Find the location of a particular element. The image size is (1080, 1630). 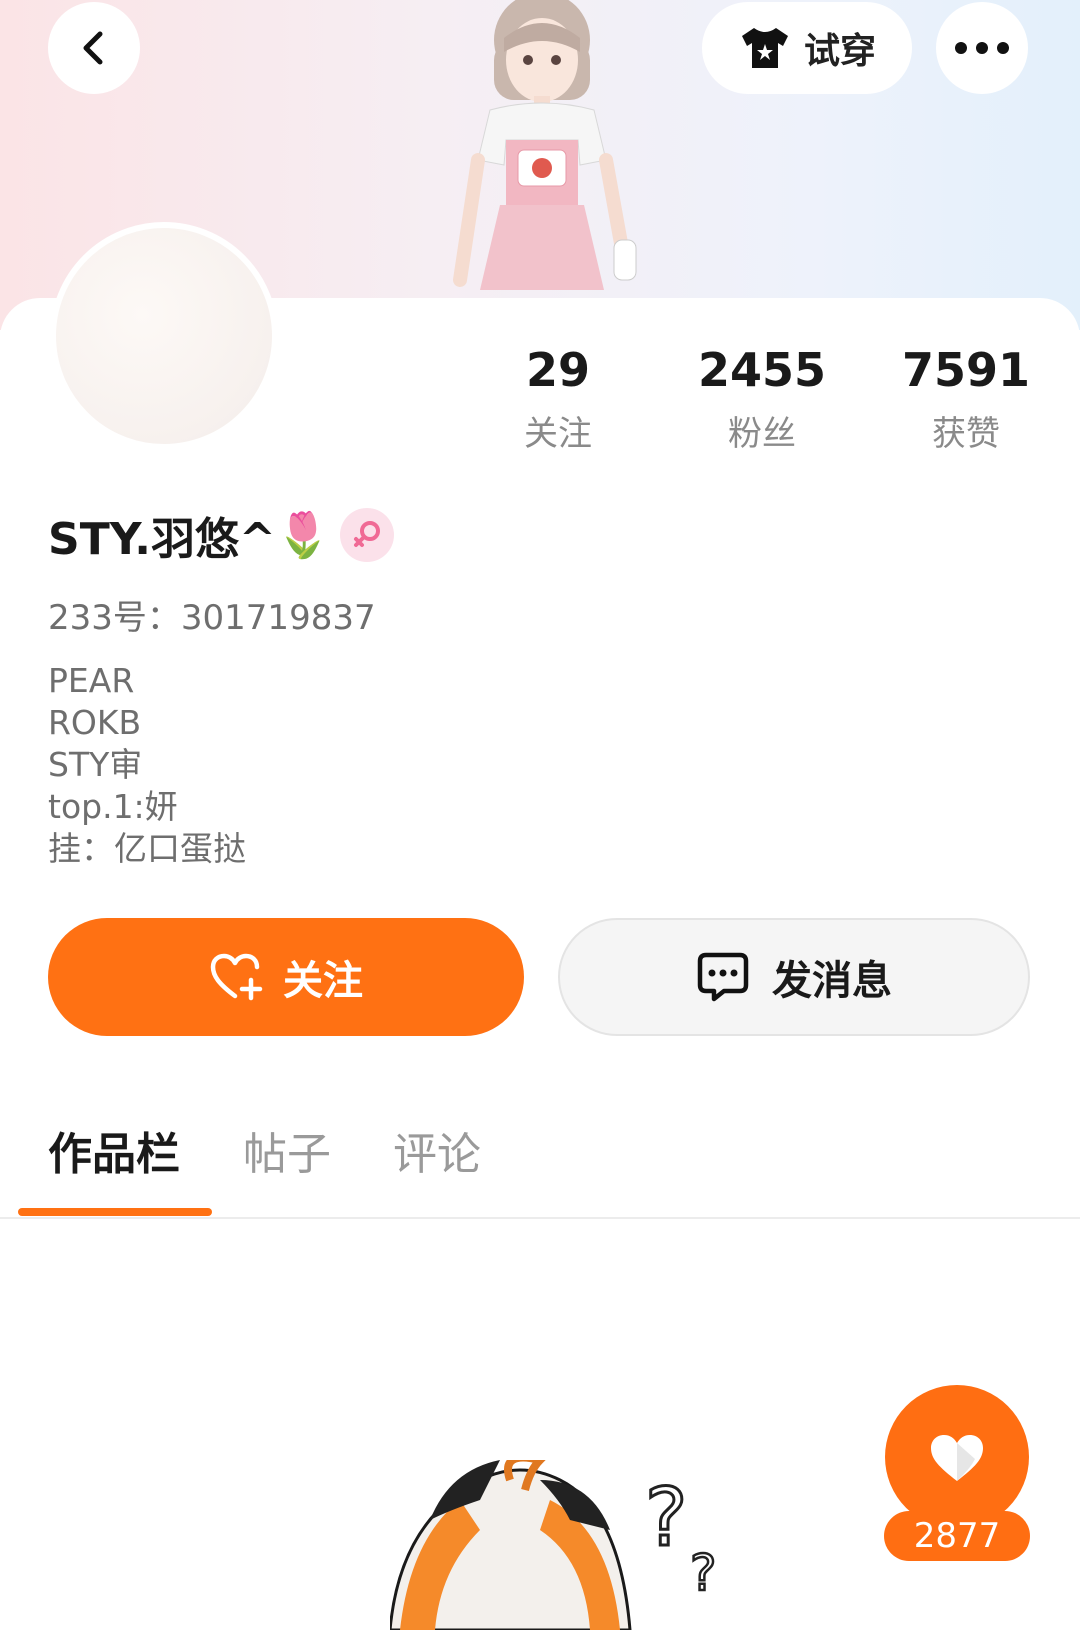

like-button is located at coordinates (957, 1457).